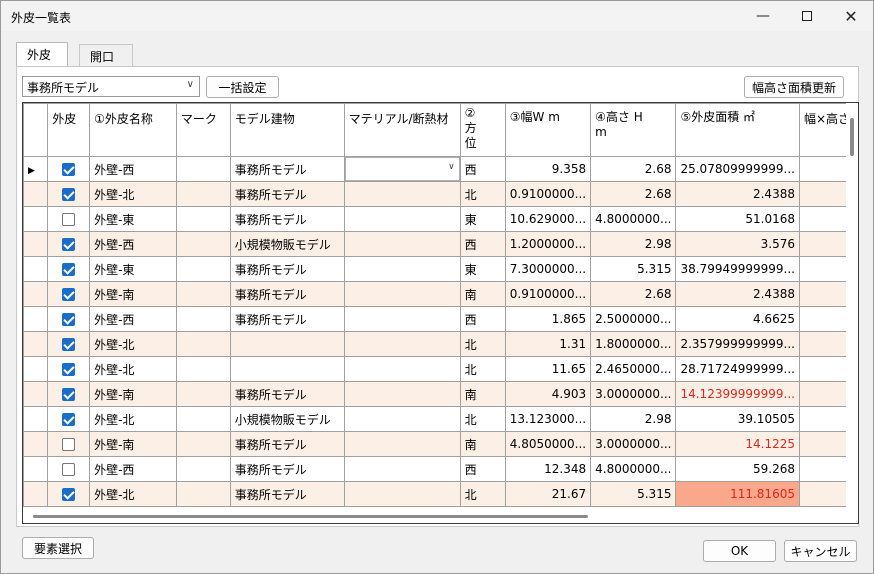  Describe the element at coordinates (737, 444) in the screenshot. I see `area-cell: 14.1225` at that location.